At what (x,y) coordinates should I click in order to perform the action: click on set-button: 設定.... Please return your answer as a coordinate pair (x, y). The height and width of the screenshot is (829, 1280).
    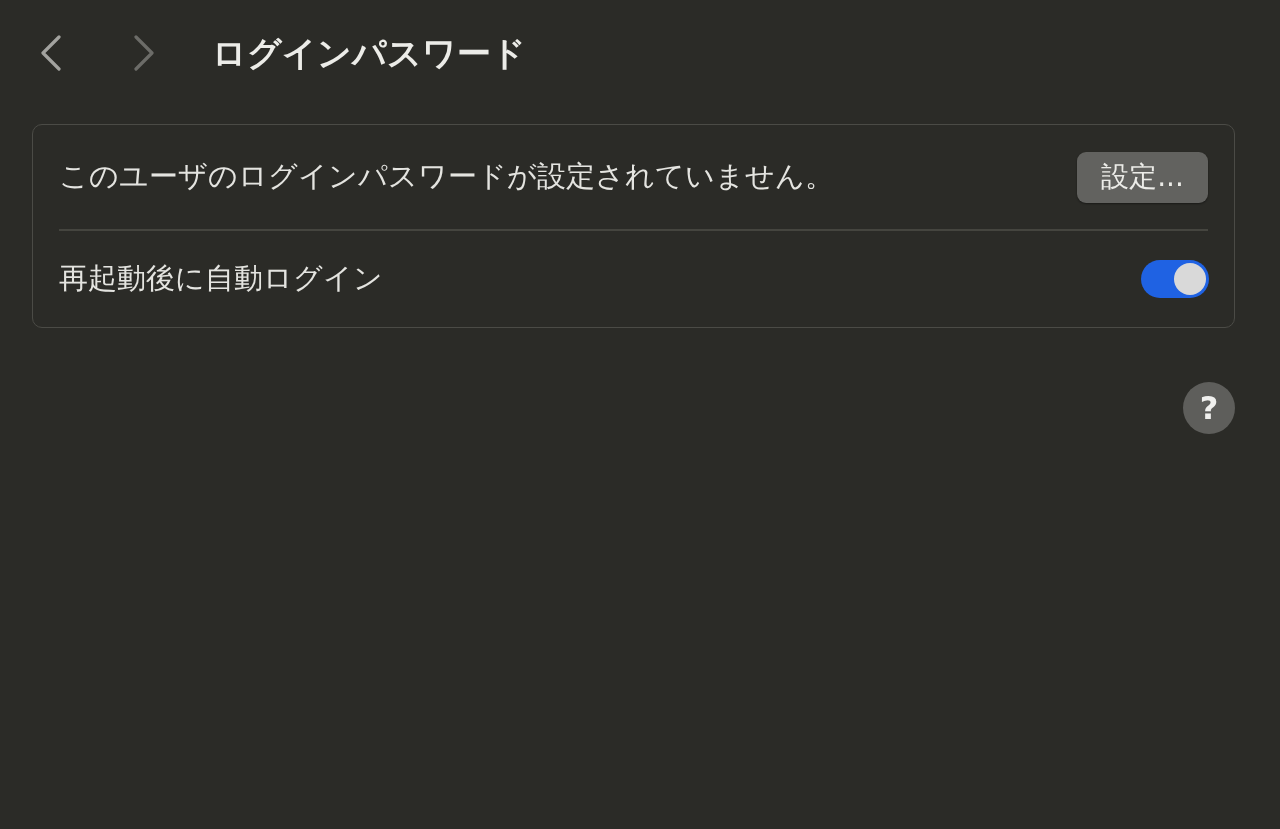
    Looking at the image, I should click on (1142, 177).